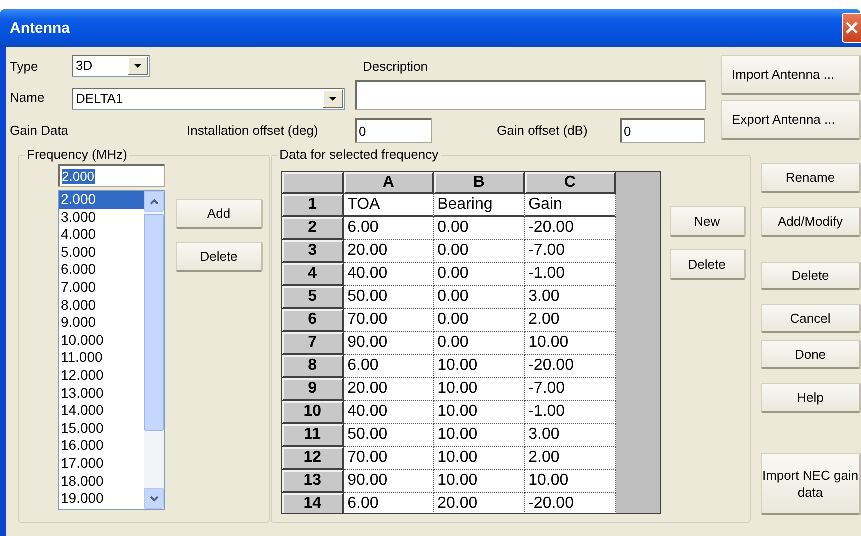 This screenshot has height=536, width=861. I want to click on list-item: 11.000, so click(101, 358).